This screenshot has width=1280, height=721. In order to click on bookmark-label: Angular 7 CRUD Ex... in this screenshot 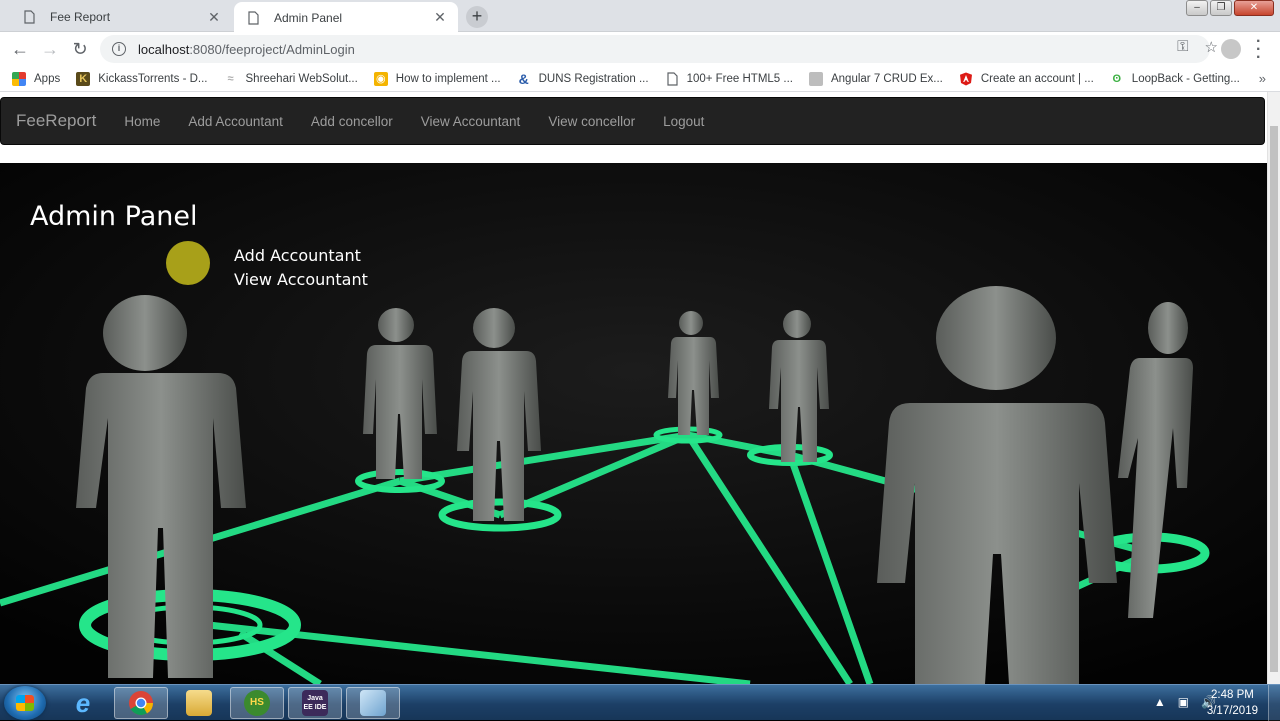, I will do `click(886, 78)`.